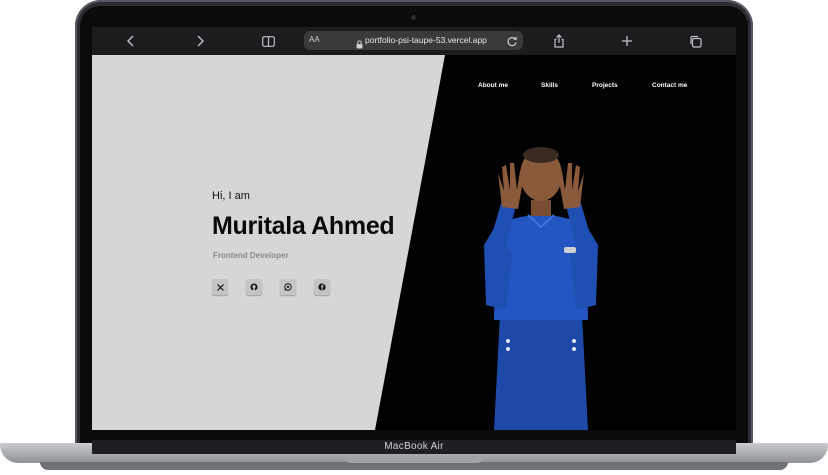 The width and height of the screenshot is (828, 475). Describe the element at coordinates (559, 41) in the screenshot. I see `share-icon` at that location.